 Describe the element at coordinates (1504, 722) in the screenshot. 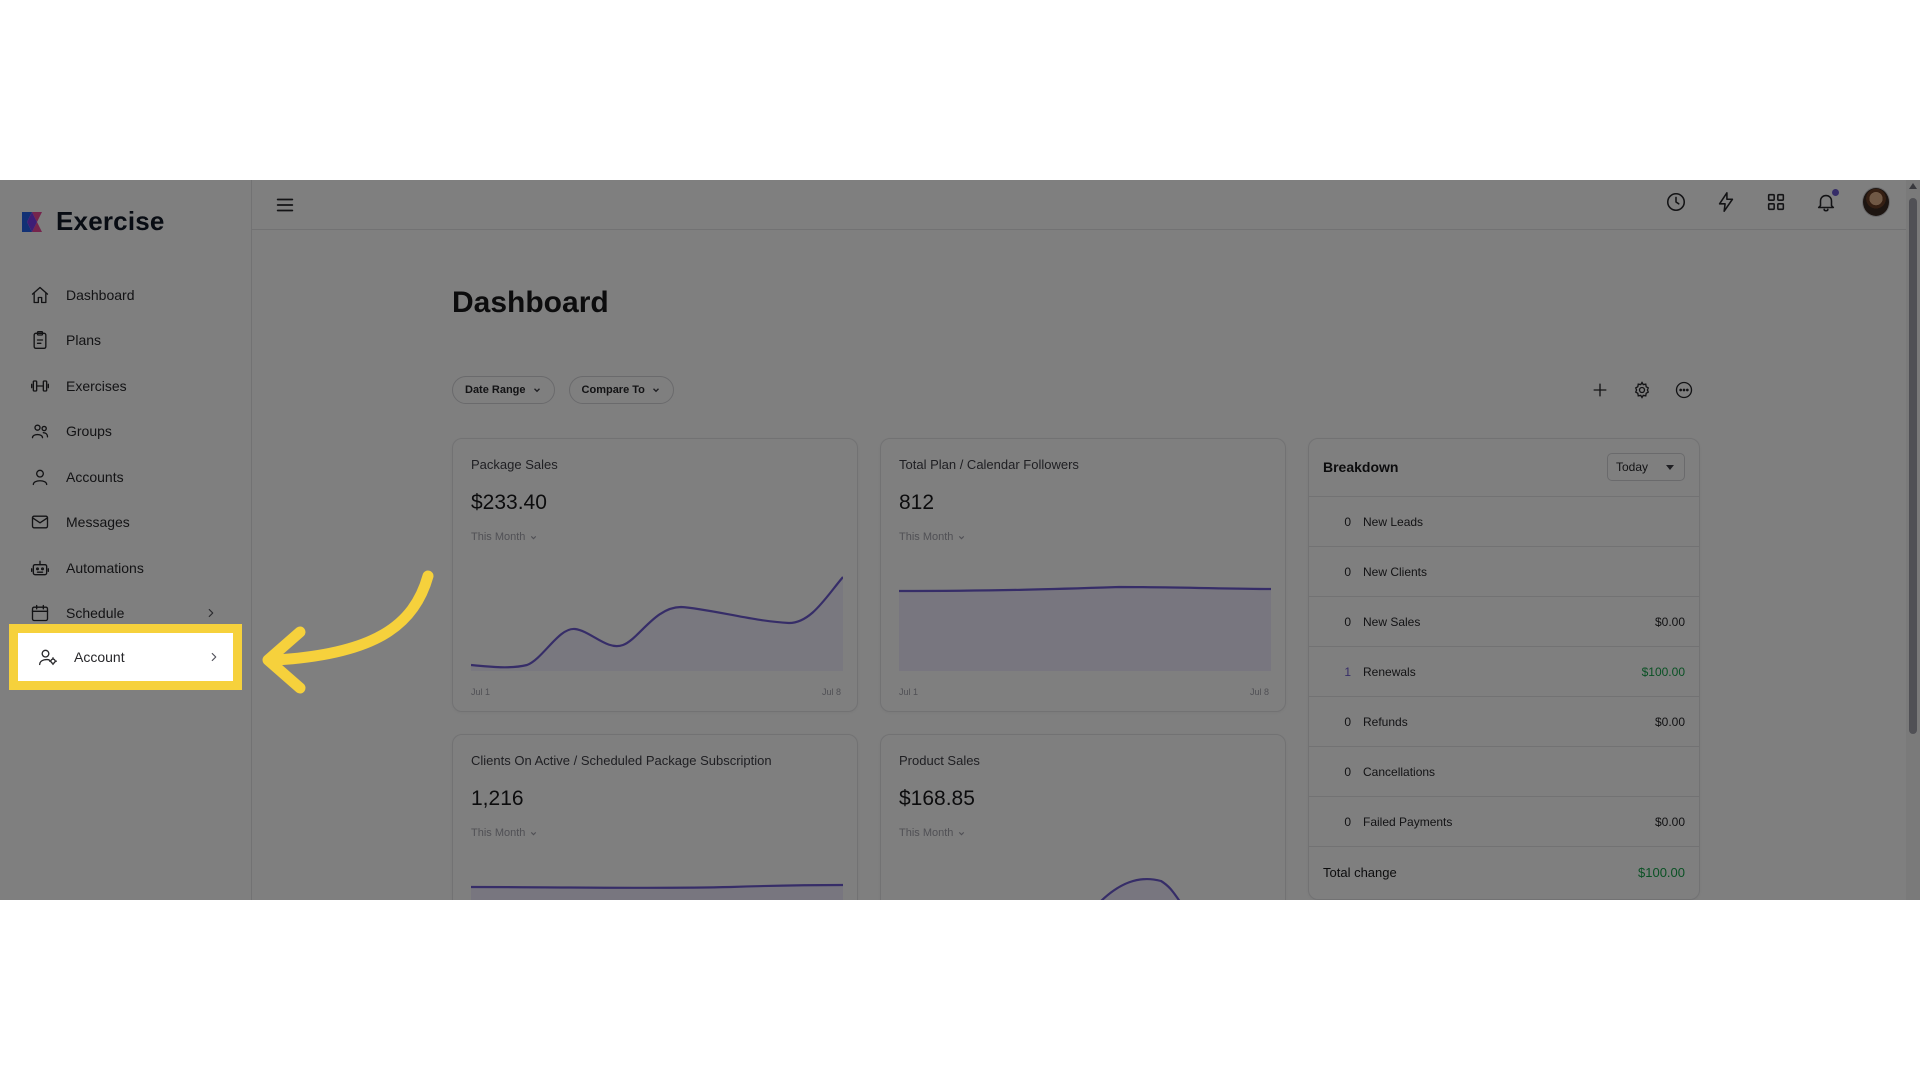

I see `breakdown-row: 0 Refunds $0.00` at that location.